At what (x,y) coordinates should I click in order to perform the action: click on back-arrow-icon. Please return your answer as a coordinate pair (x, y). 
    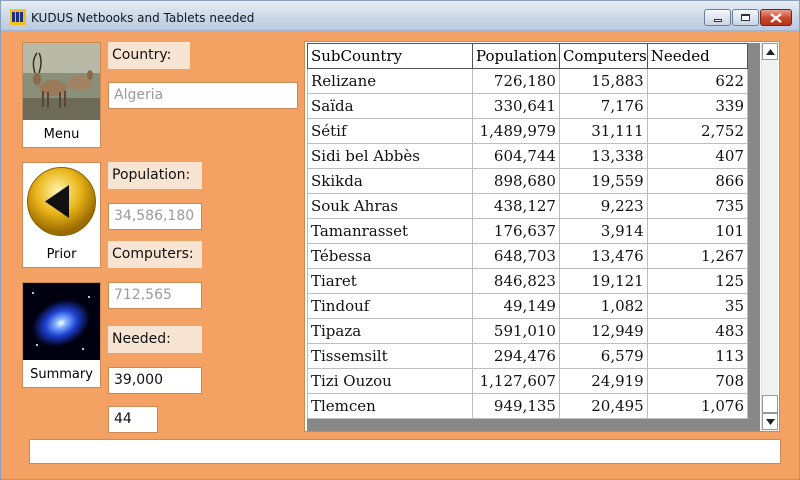
    Looking at the image, I should click on (61, 201).